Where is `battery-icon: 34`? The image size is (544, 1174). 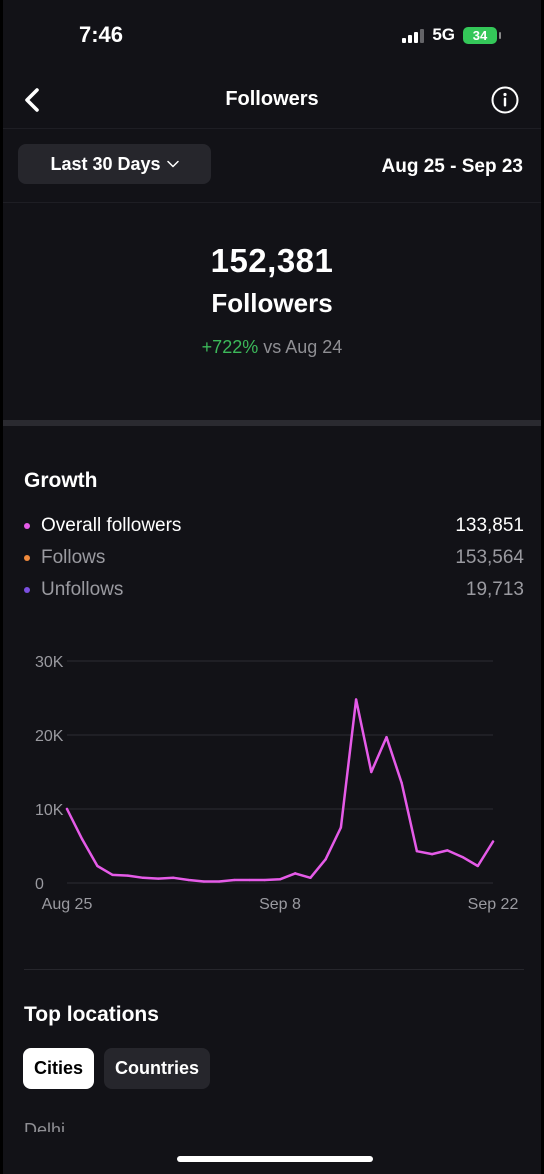
battery-icon: 34 is located at coordinates (482, 35).